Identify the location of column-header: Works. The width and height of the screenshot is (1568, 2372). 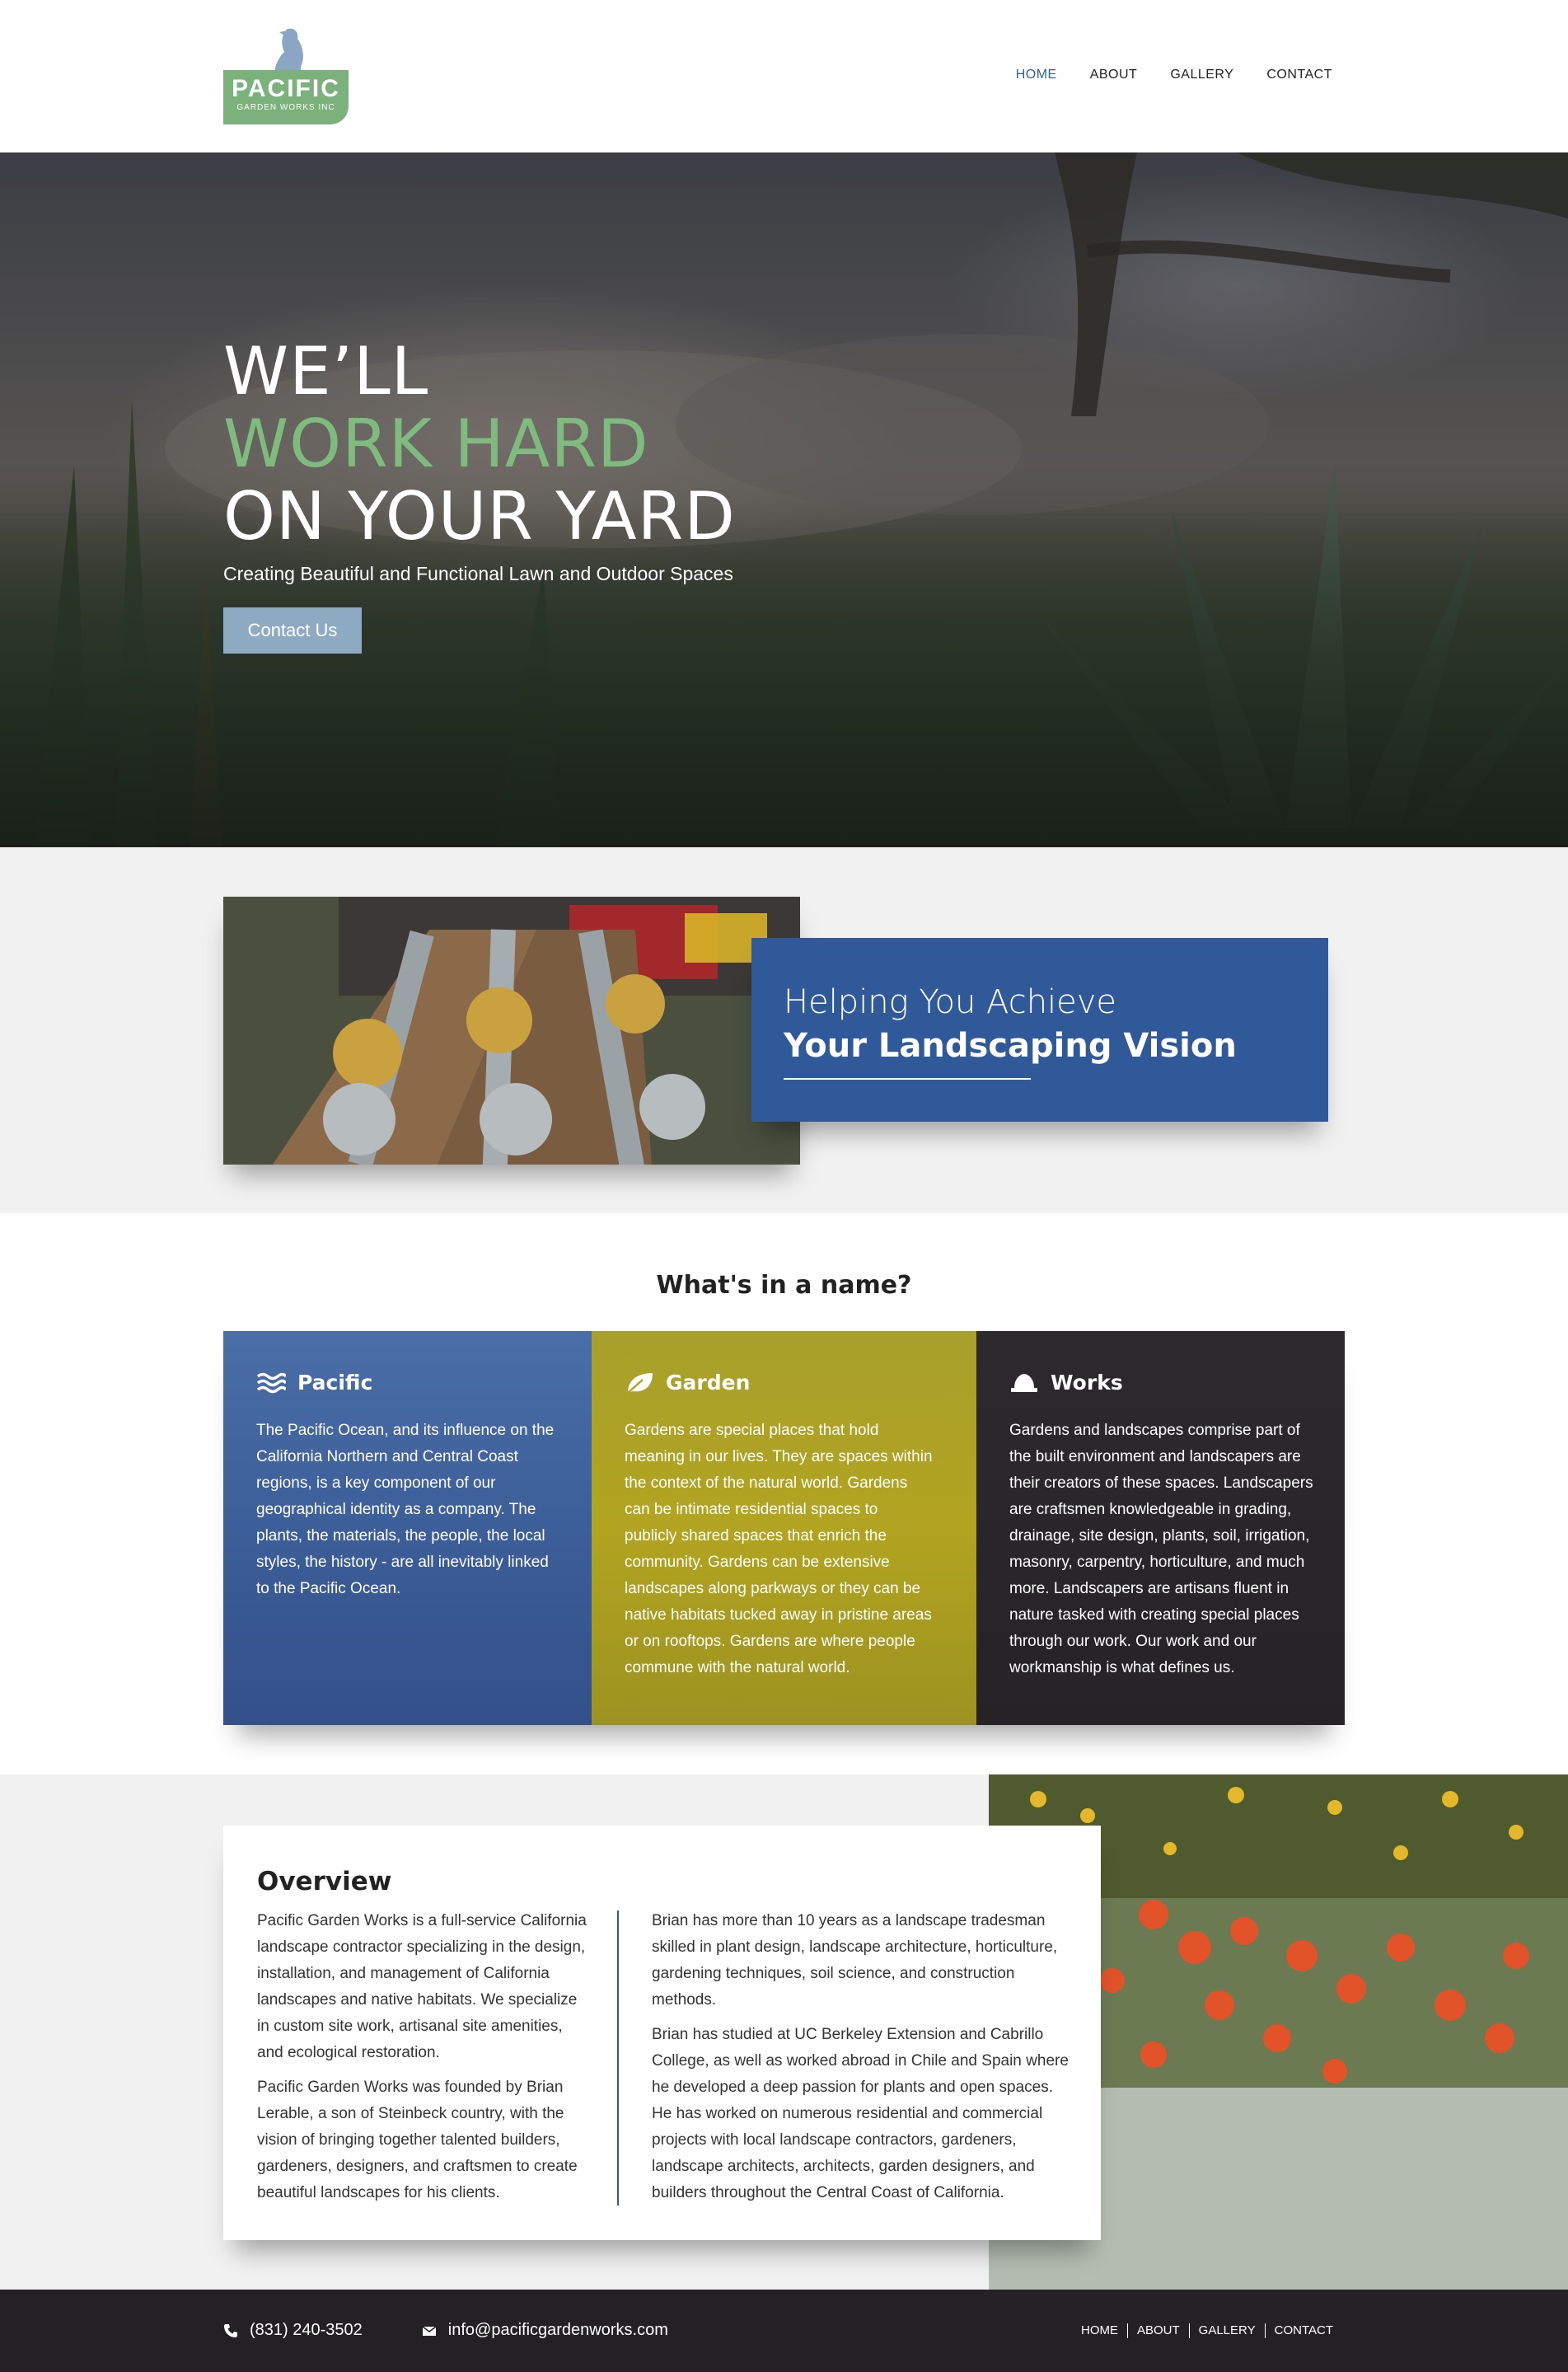
(1066, 1383).